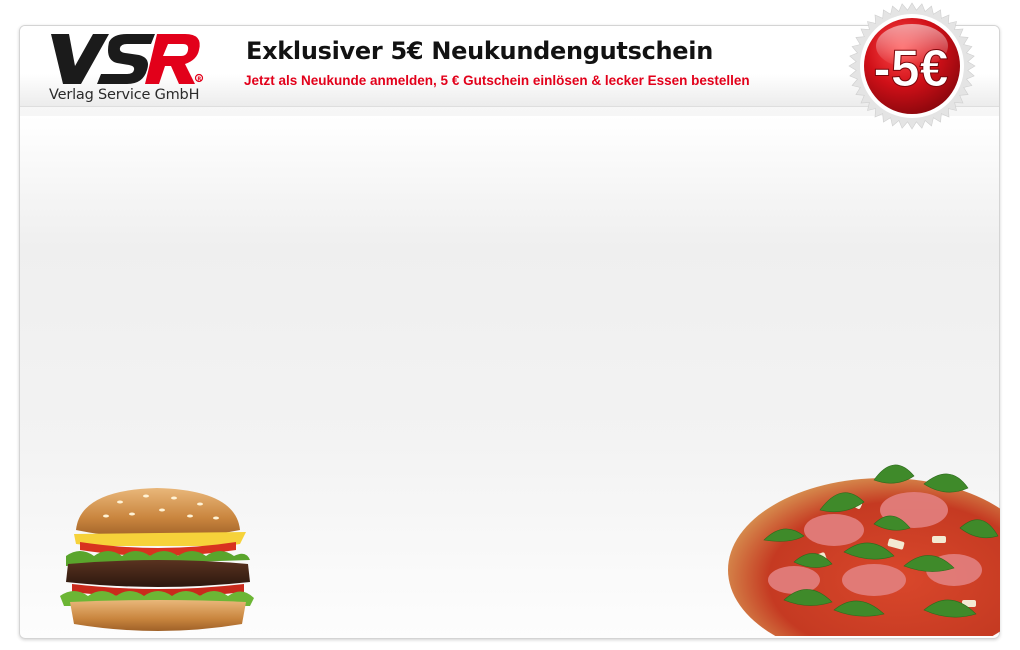  What do you see at coordinates (124, 95) in the screenshot?
I see `company-name: Verlag Service GmbH` at bounding box center [124, 95].